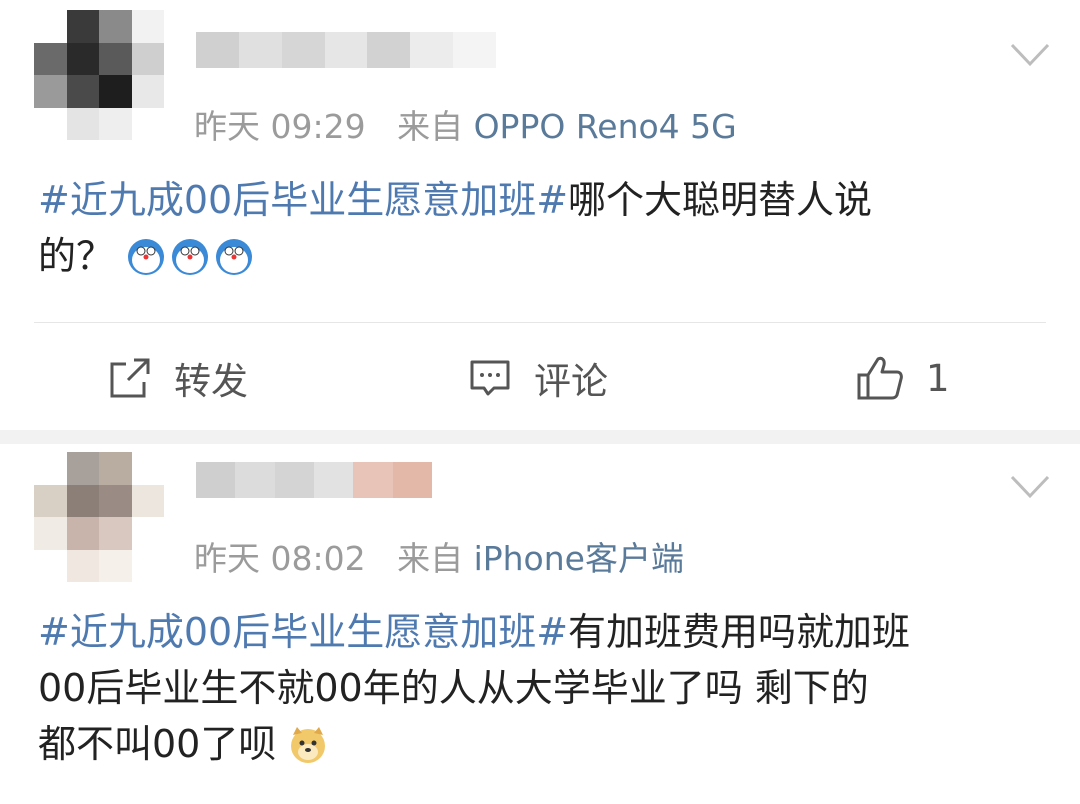  I want to click on like-button: 1, so click(903, 378).